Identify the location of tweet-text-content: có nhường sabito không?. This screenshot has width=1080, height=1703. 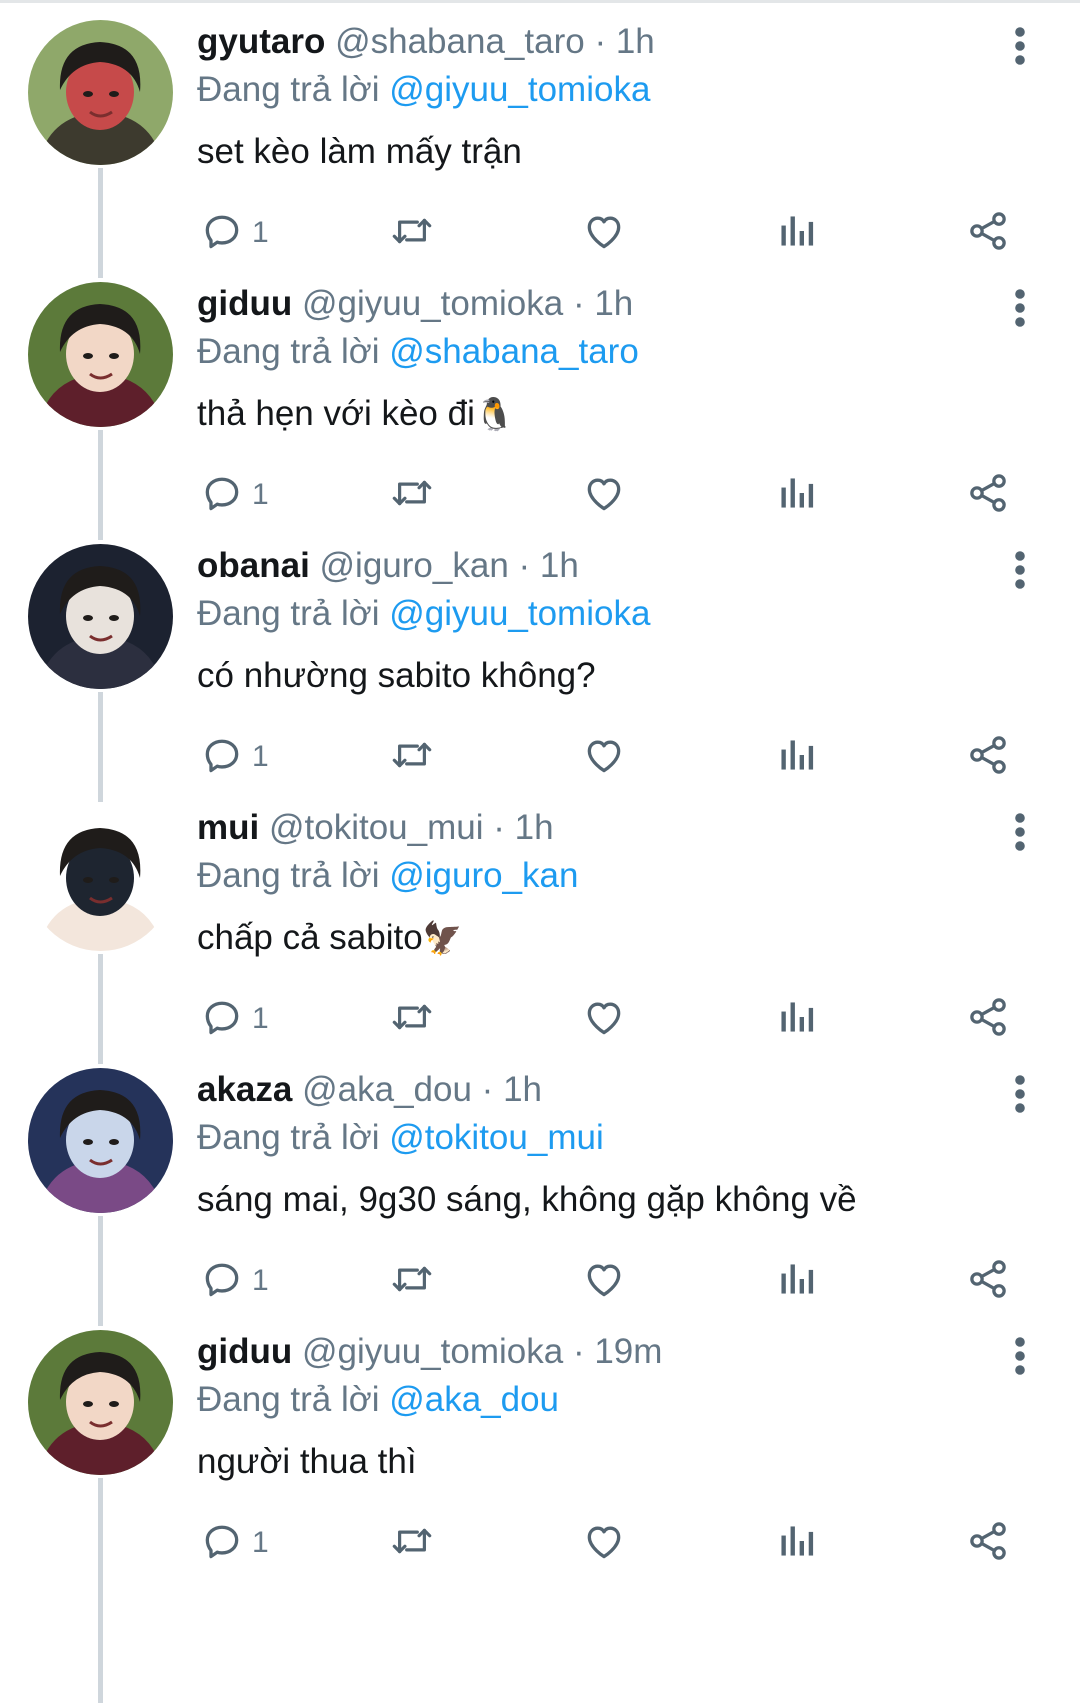
(396, 675).